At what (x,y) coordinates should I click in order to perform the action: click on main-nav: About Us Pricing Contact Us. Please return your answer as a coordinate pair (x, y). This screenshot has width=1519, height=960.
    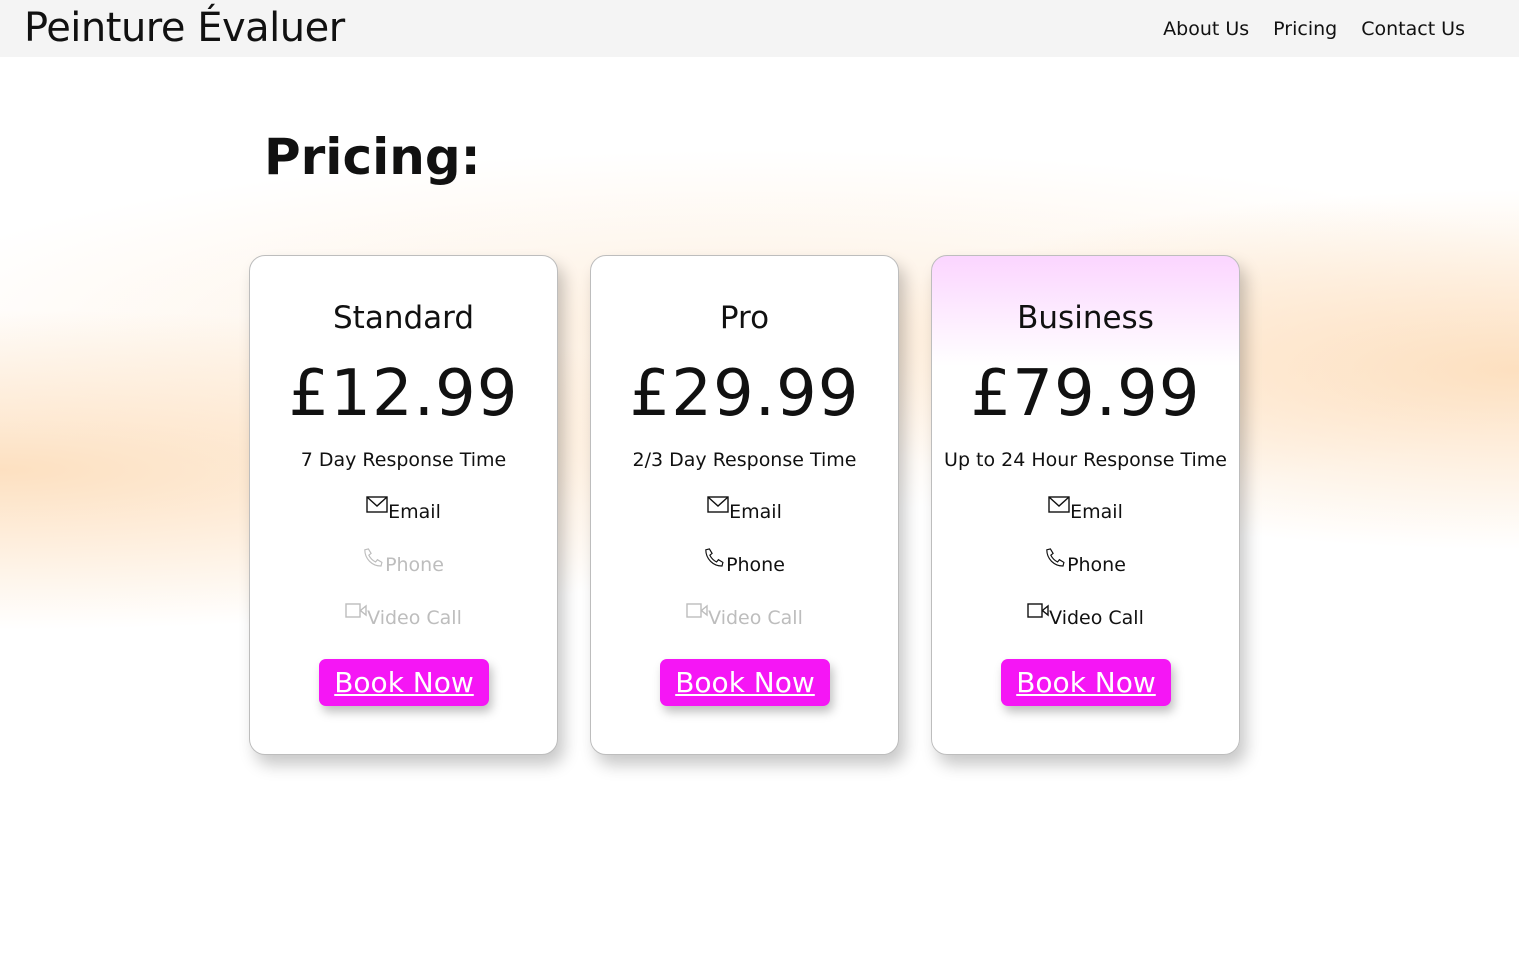
    Looking at the image, I should click on (1314, 29).